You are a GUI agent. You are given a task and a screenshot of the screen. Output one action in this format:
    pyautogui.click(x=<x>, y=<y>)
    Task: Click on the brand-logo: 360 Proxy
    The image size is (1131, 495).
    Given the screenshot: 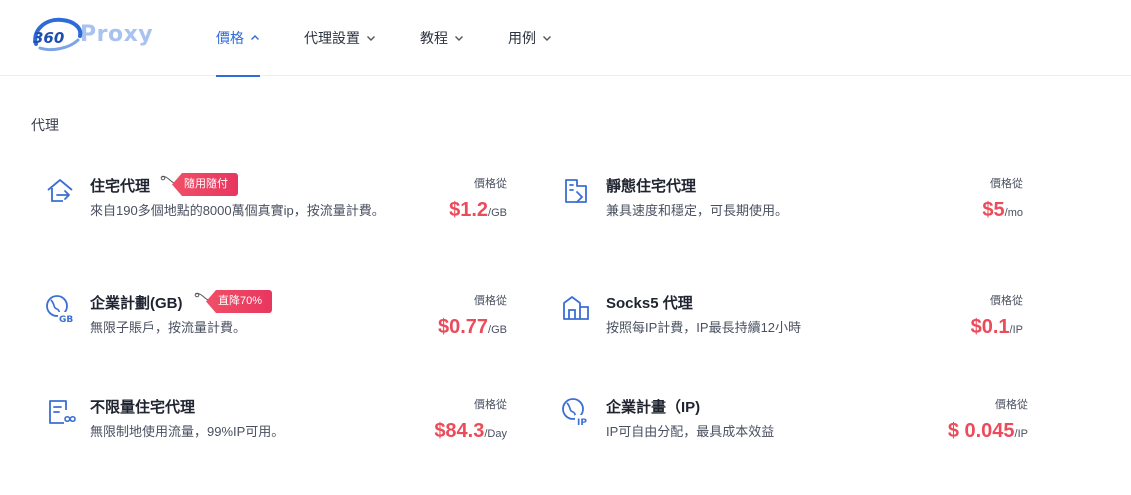 What is the action you would take?
    pyautogui.click(x=91, y=34)
    